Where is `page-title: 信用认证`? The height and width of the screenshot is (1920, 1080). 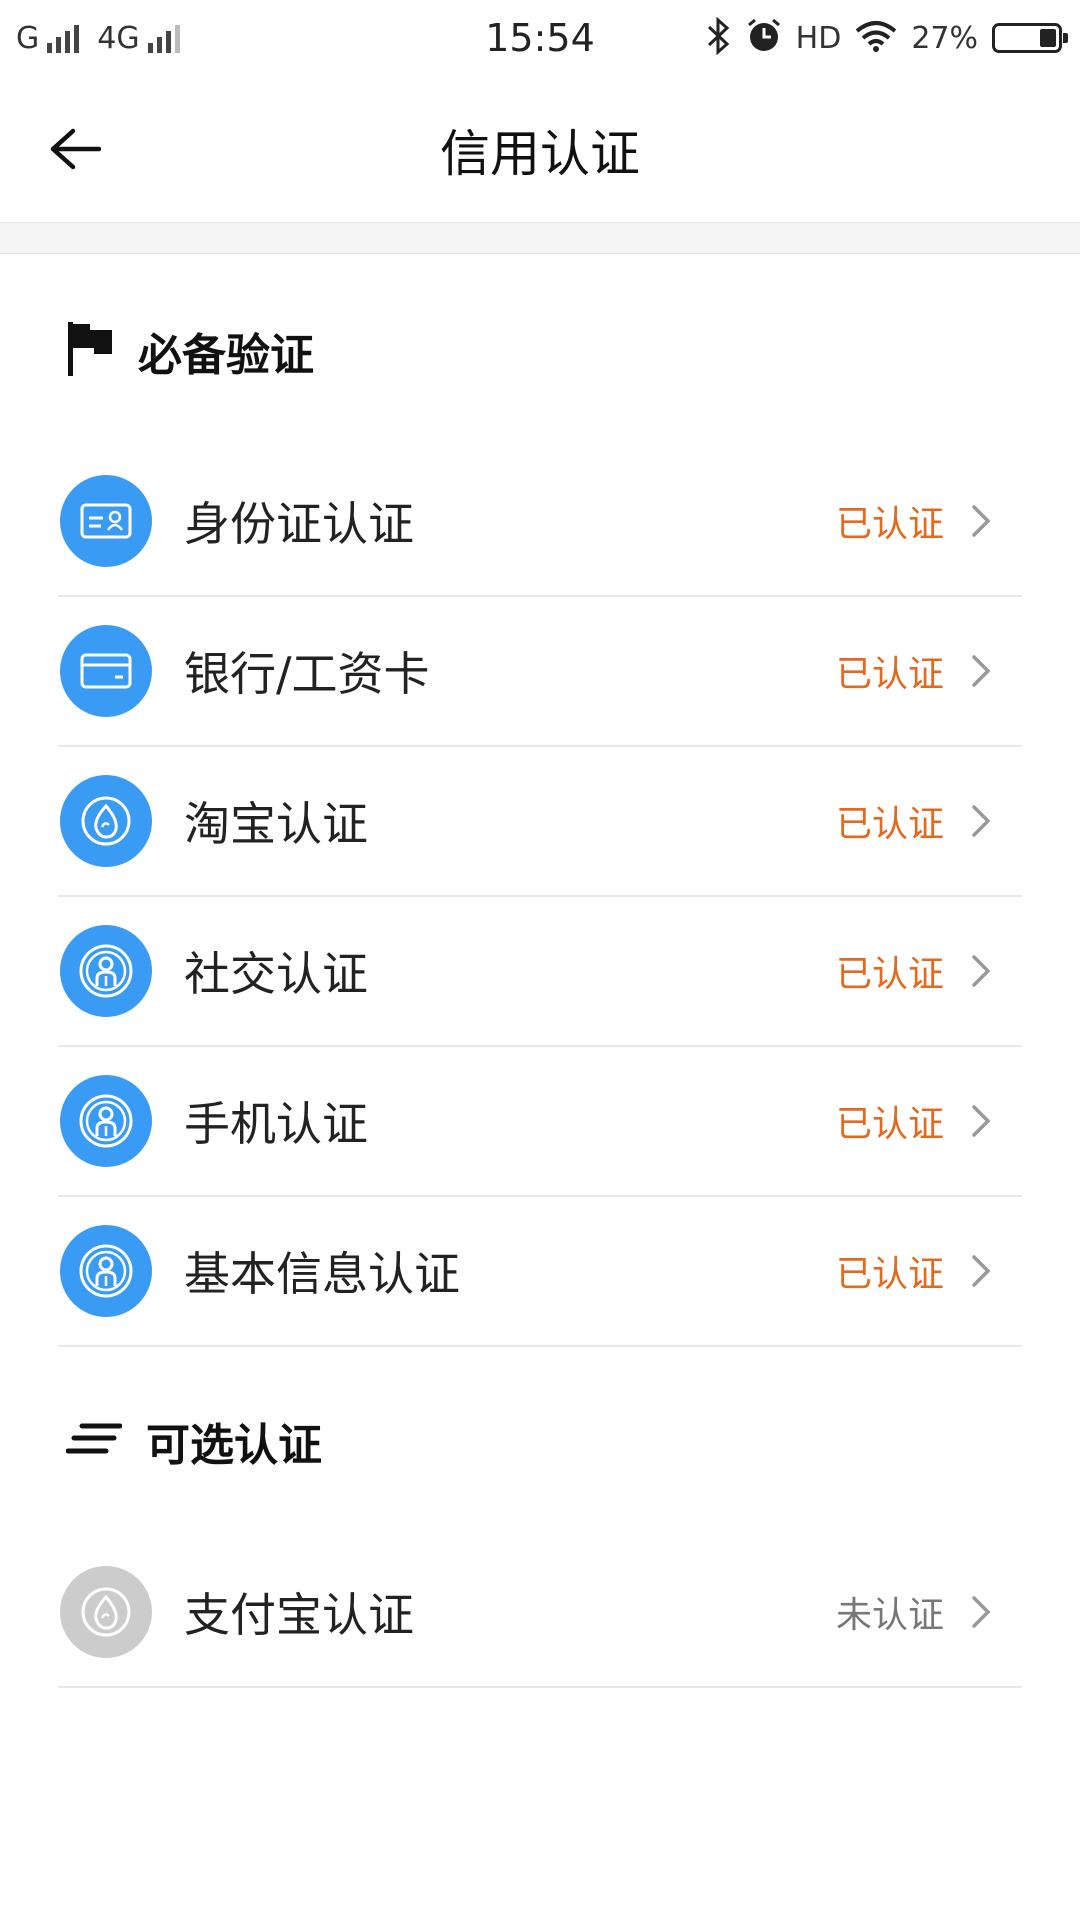 page-title: 信用认证 is located at coordinates (540, 154).